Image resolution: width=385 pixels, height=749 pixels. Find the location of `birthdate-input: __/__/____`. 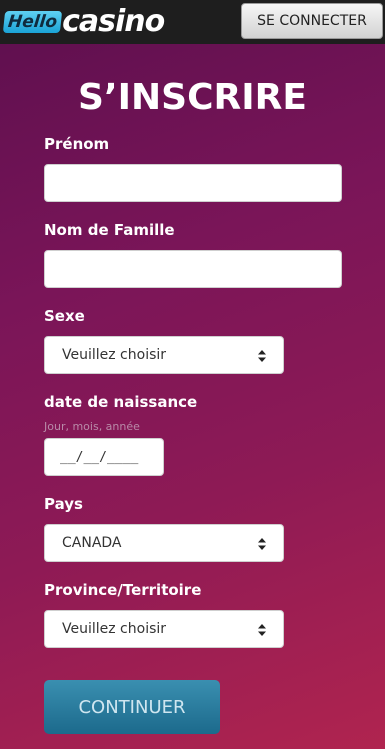

birthdate-input: __/__/____ is located at coordinates (104, 457).